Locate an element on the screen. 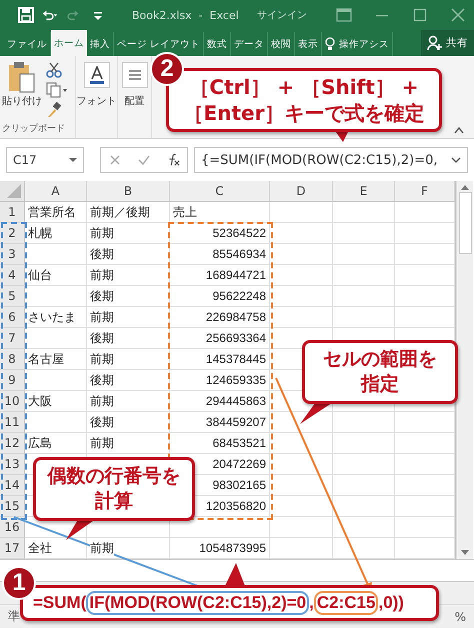 The image size is (474, 631). column-header: D is located at coordinates (301, 191).